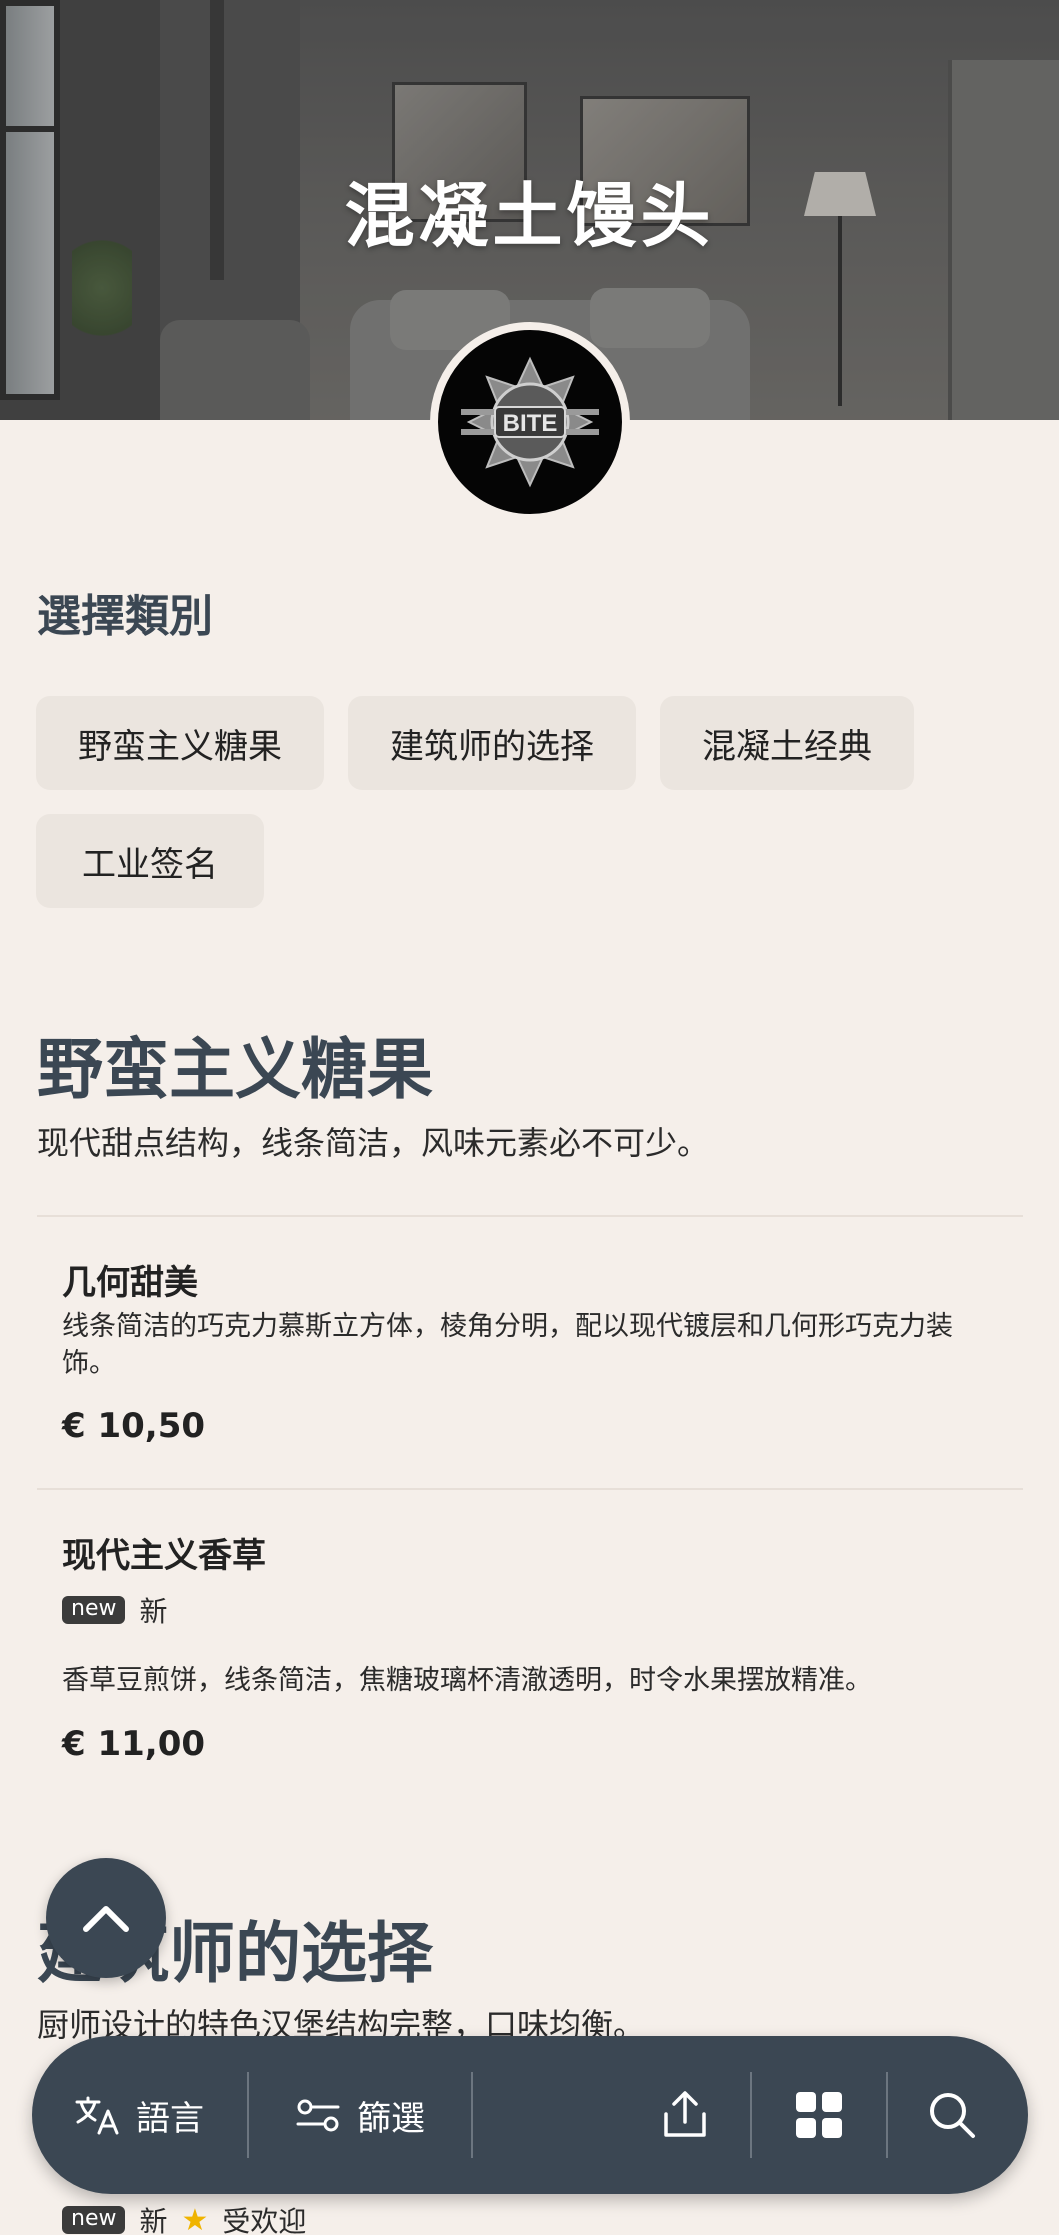 This screenshot has height=2235, width=1059. Describe the element at coordinates (530, 2115) in the screenshot. I see `bottom-toolbar: 語言 篩選` at that location.